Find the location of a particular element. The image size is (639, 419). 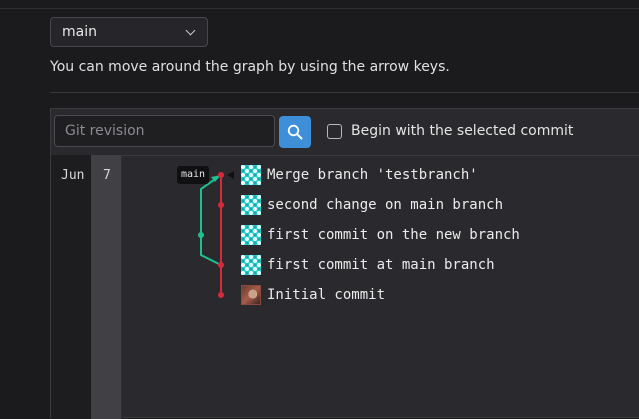

commit-row: first commit at main branch is located at coordinates (368, 265).